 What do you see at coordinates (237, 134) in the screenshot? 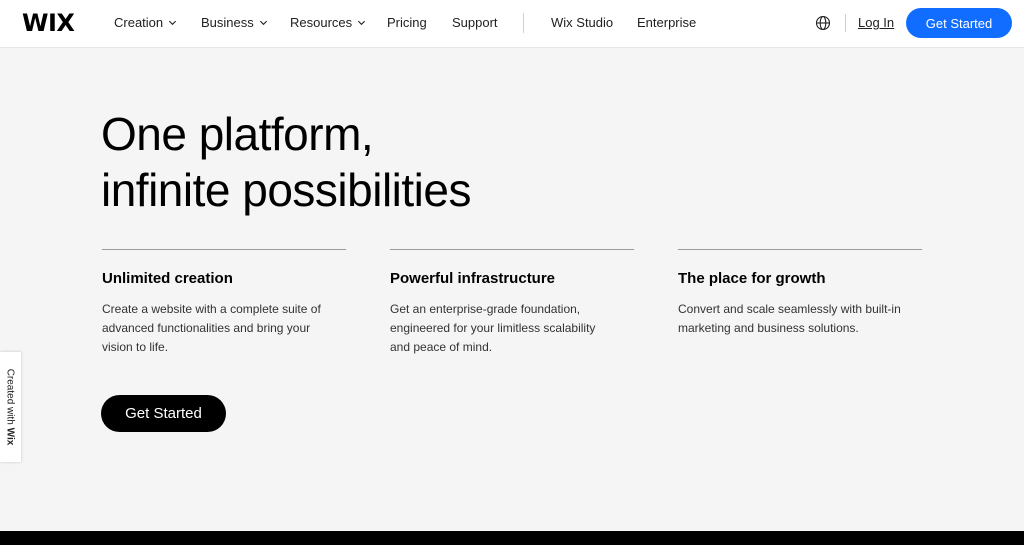
I see `hero-title-line-1: One platform,` at bounding box center [237, 134].